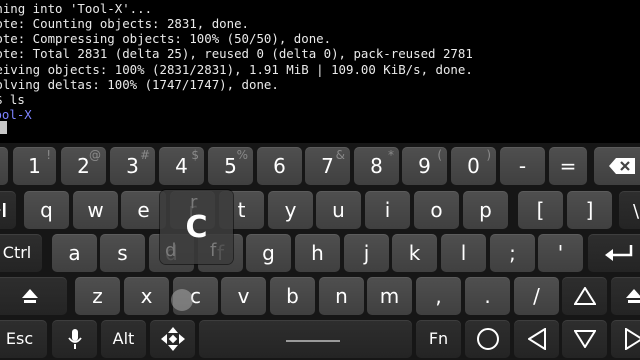 The width and height of the screenshot is (640, 360). Describe the element at coordinates (4, 166) in the screenshot. I see `key-backtick: `` at that location.